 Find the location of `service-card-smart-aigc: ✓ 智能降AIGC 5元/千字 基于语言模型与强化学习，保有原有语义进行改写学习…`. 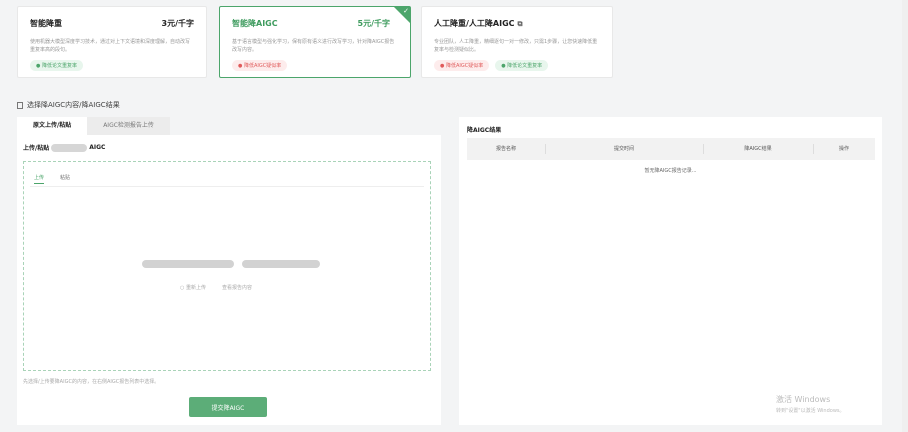

service-card-smart-aigc: ✓ 智能降AIGC 5元/千字 基于语言模型与强化学习，保有原有语义进行改写学习… is located at coordinates (315, 42).